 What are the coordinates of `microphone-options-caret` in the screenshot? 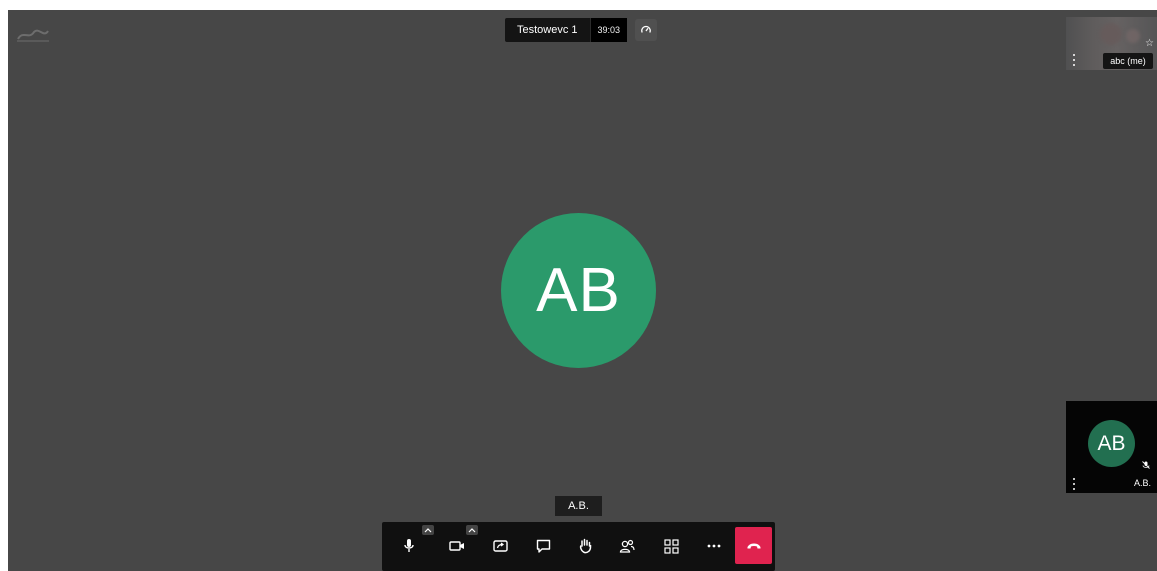 It's located at (428, 530).